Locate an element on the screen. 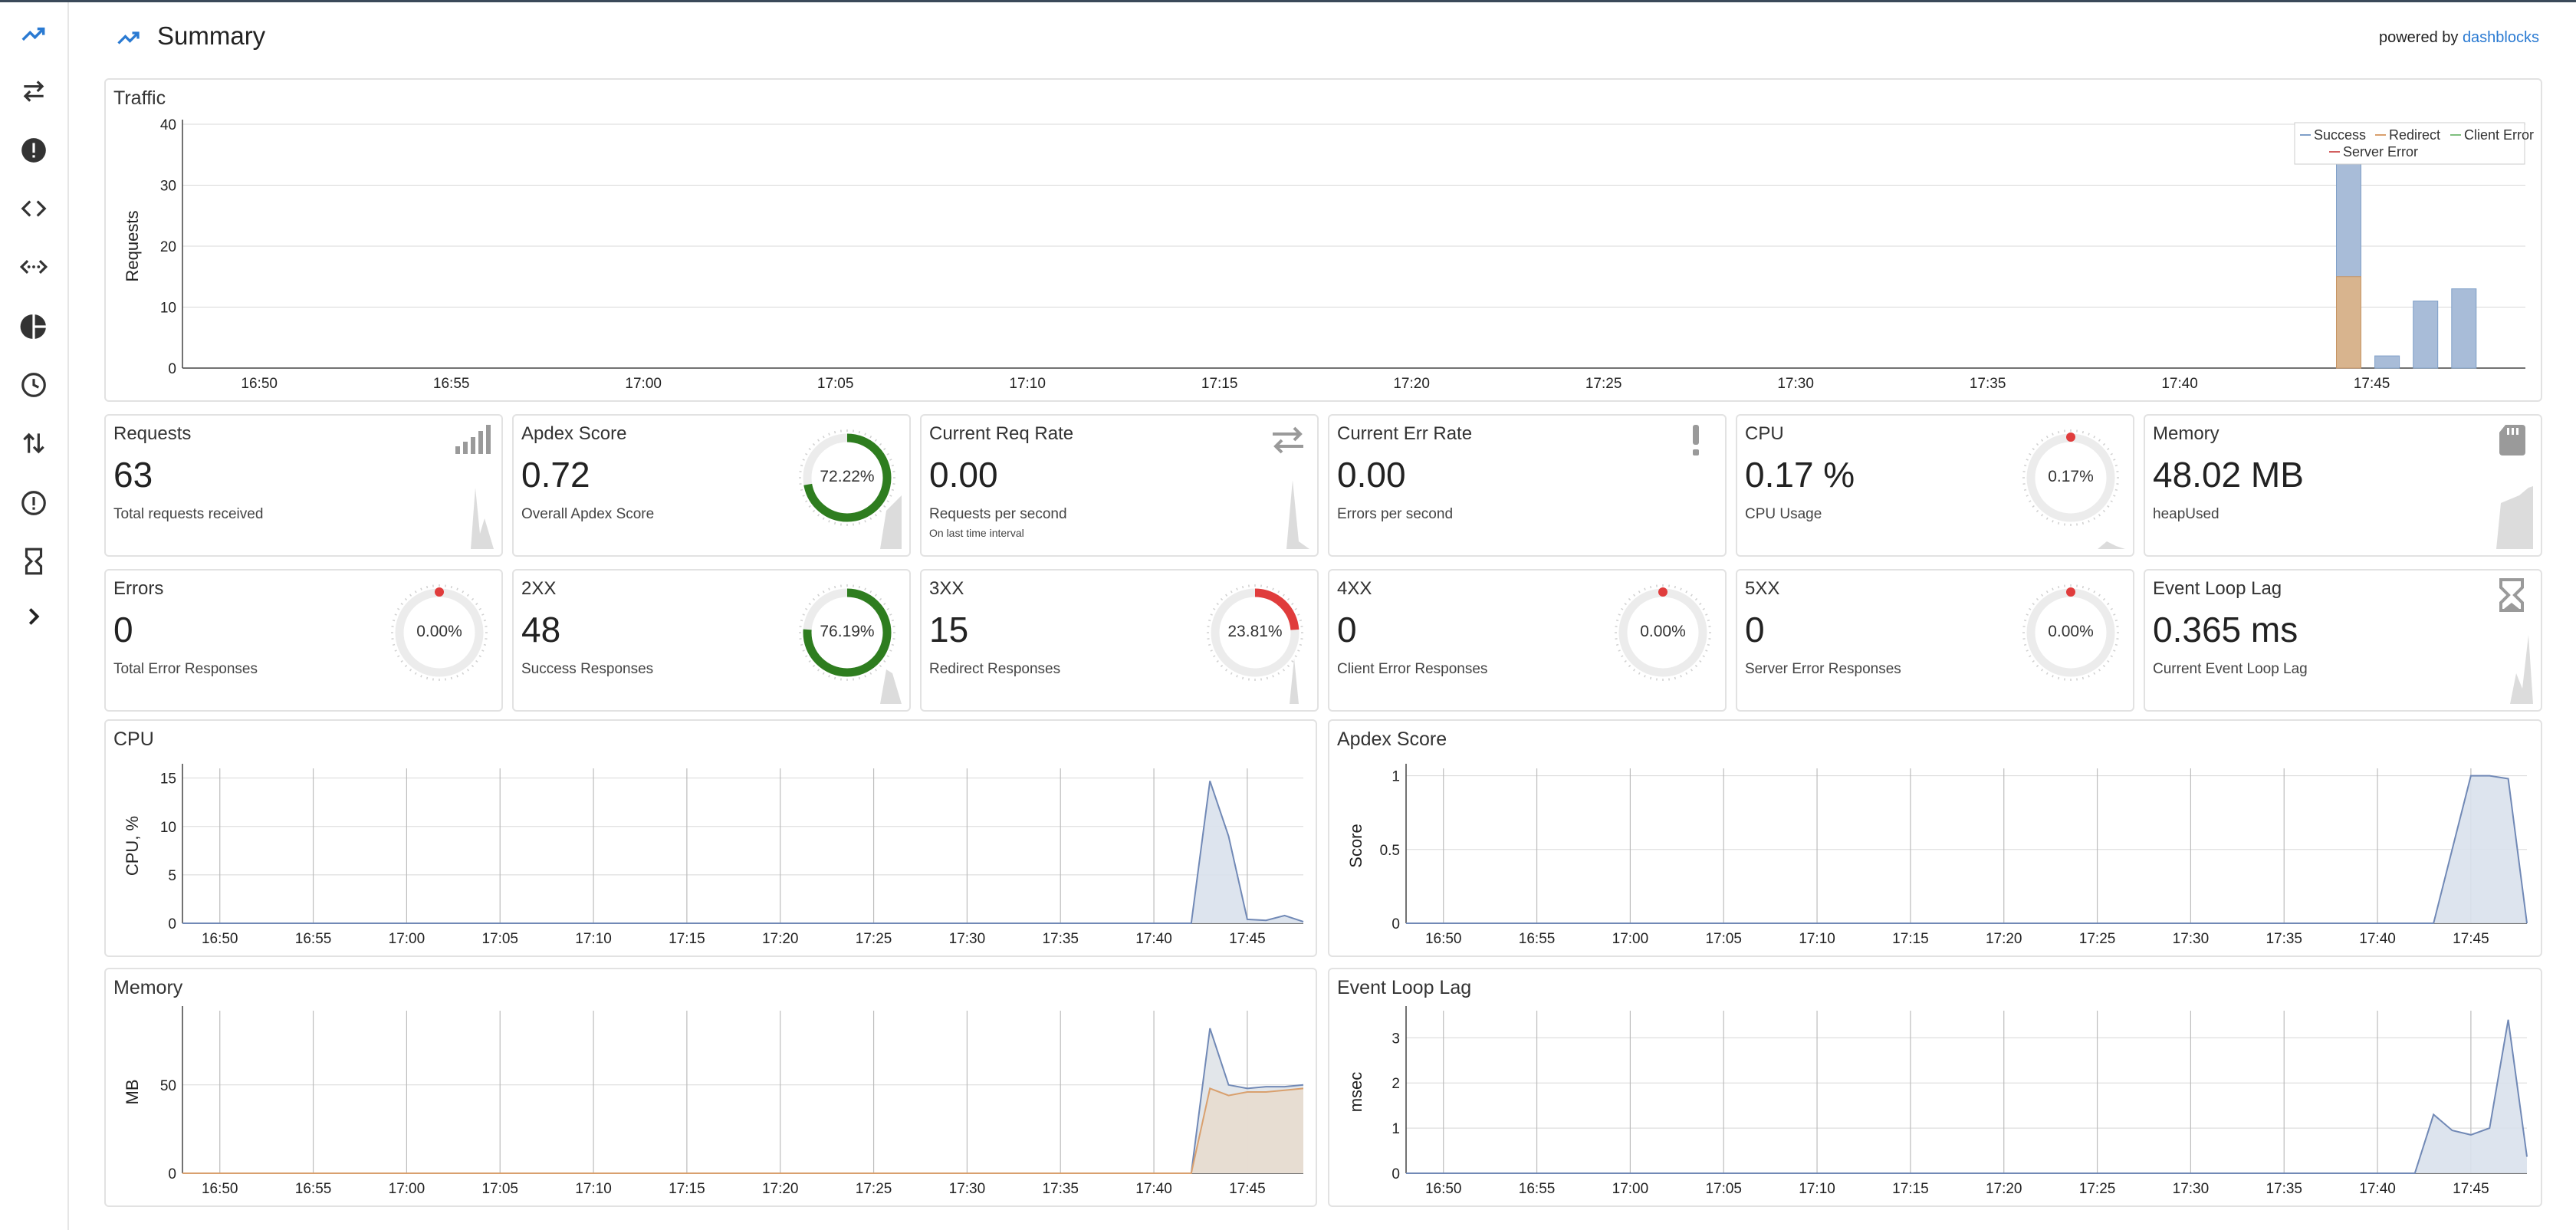 The width and height of the screenshot is (2576, 1230). y-tick-label: 1 is located at coordinates (1396, 1129).